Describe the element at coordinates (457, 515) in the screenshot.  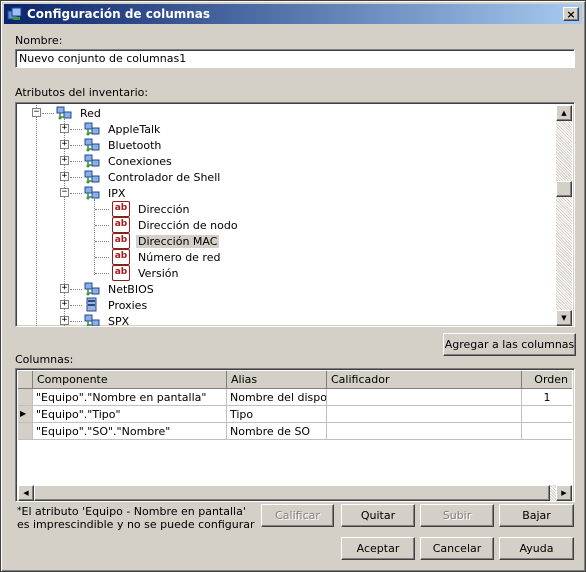
I see `subir-button: Subir` at that location.